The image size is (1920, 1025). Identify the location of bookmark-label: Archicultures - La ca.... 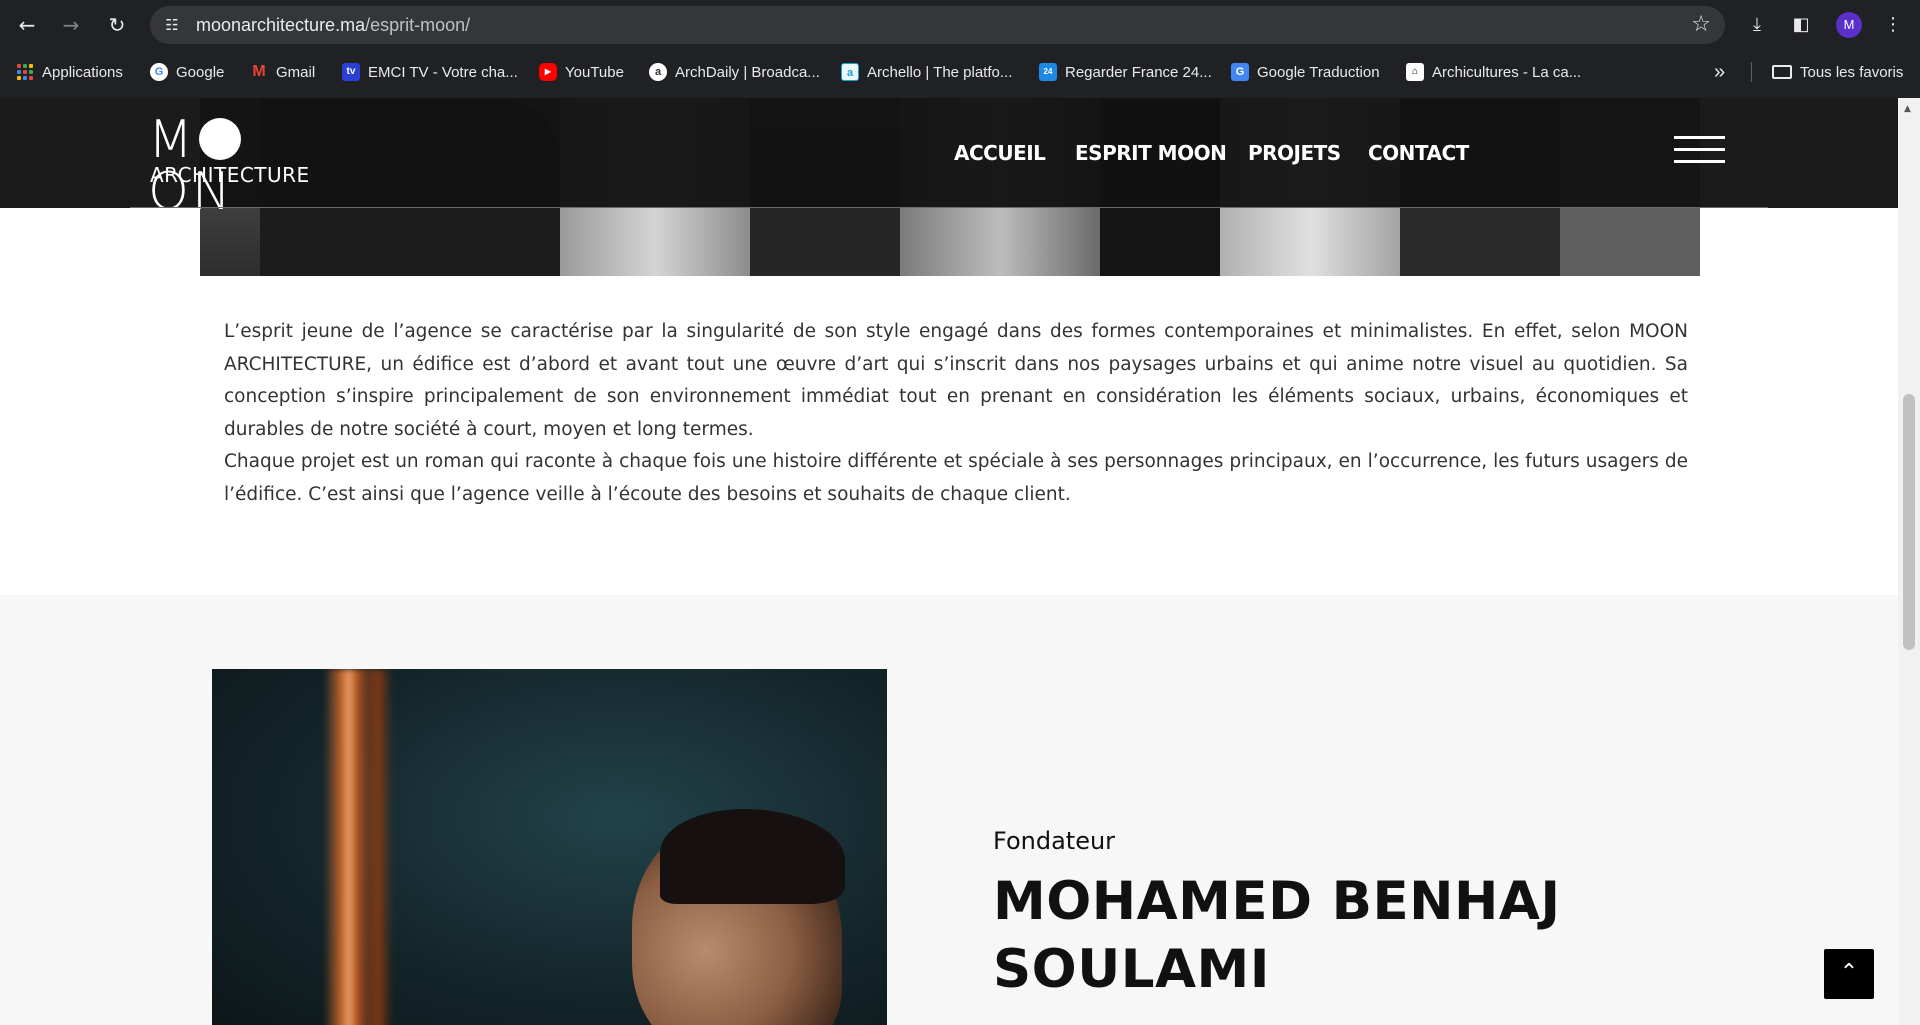
(1507, 72).